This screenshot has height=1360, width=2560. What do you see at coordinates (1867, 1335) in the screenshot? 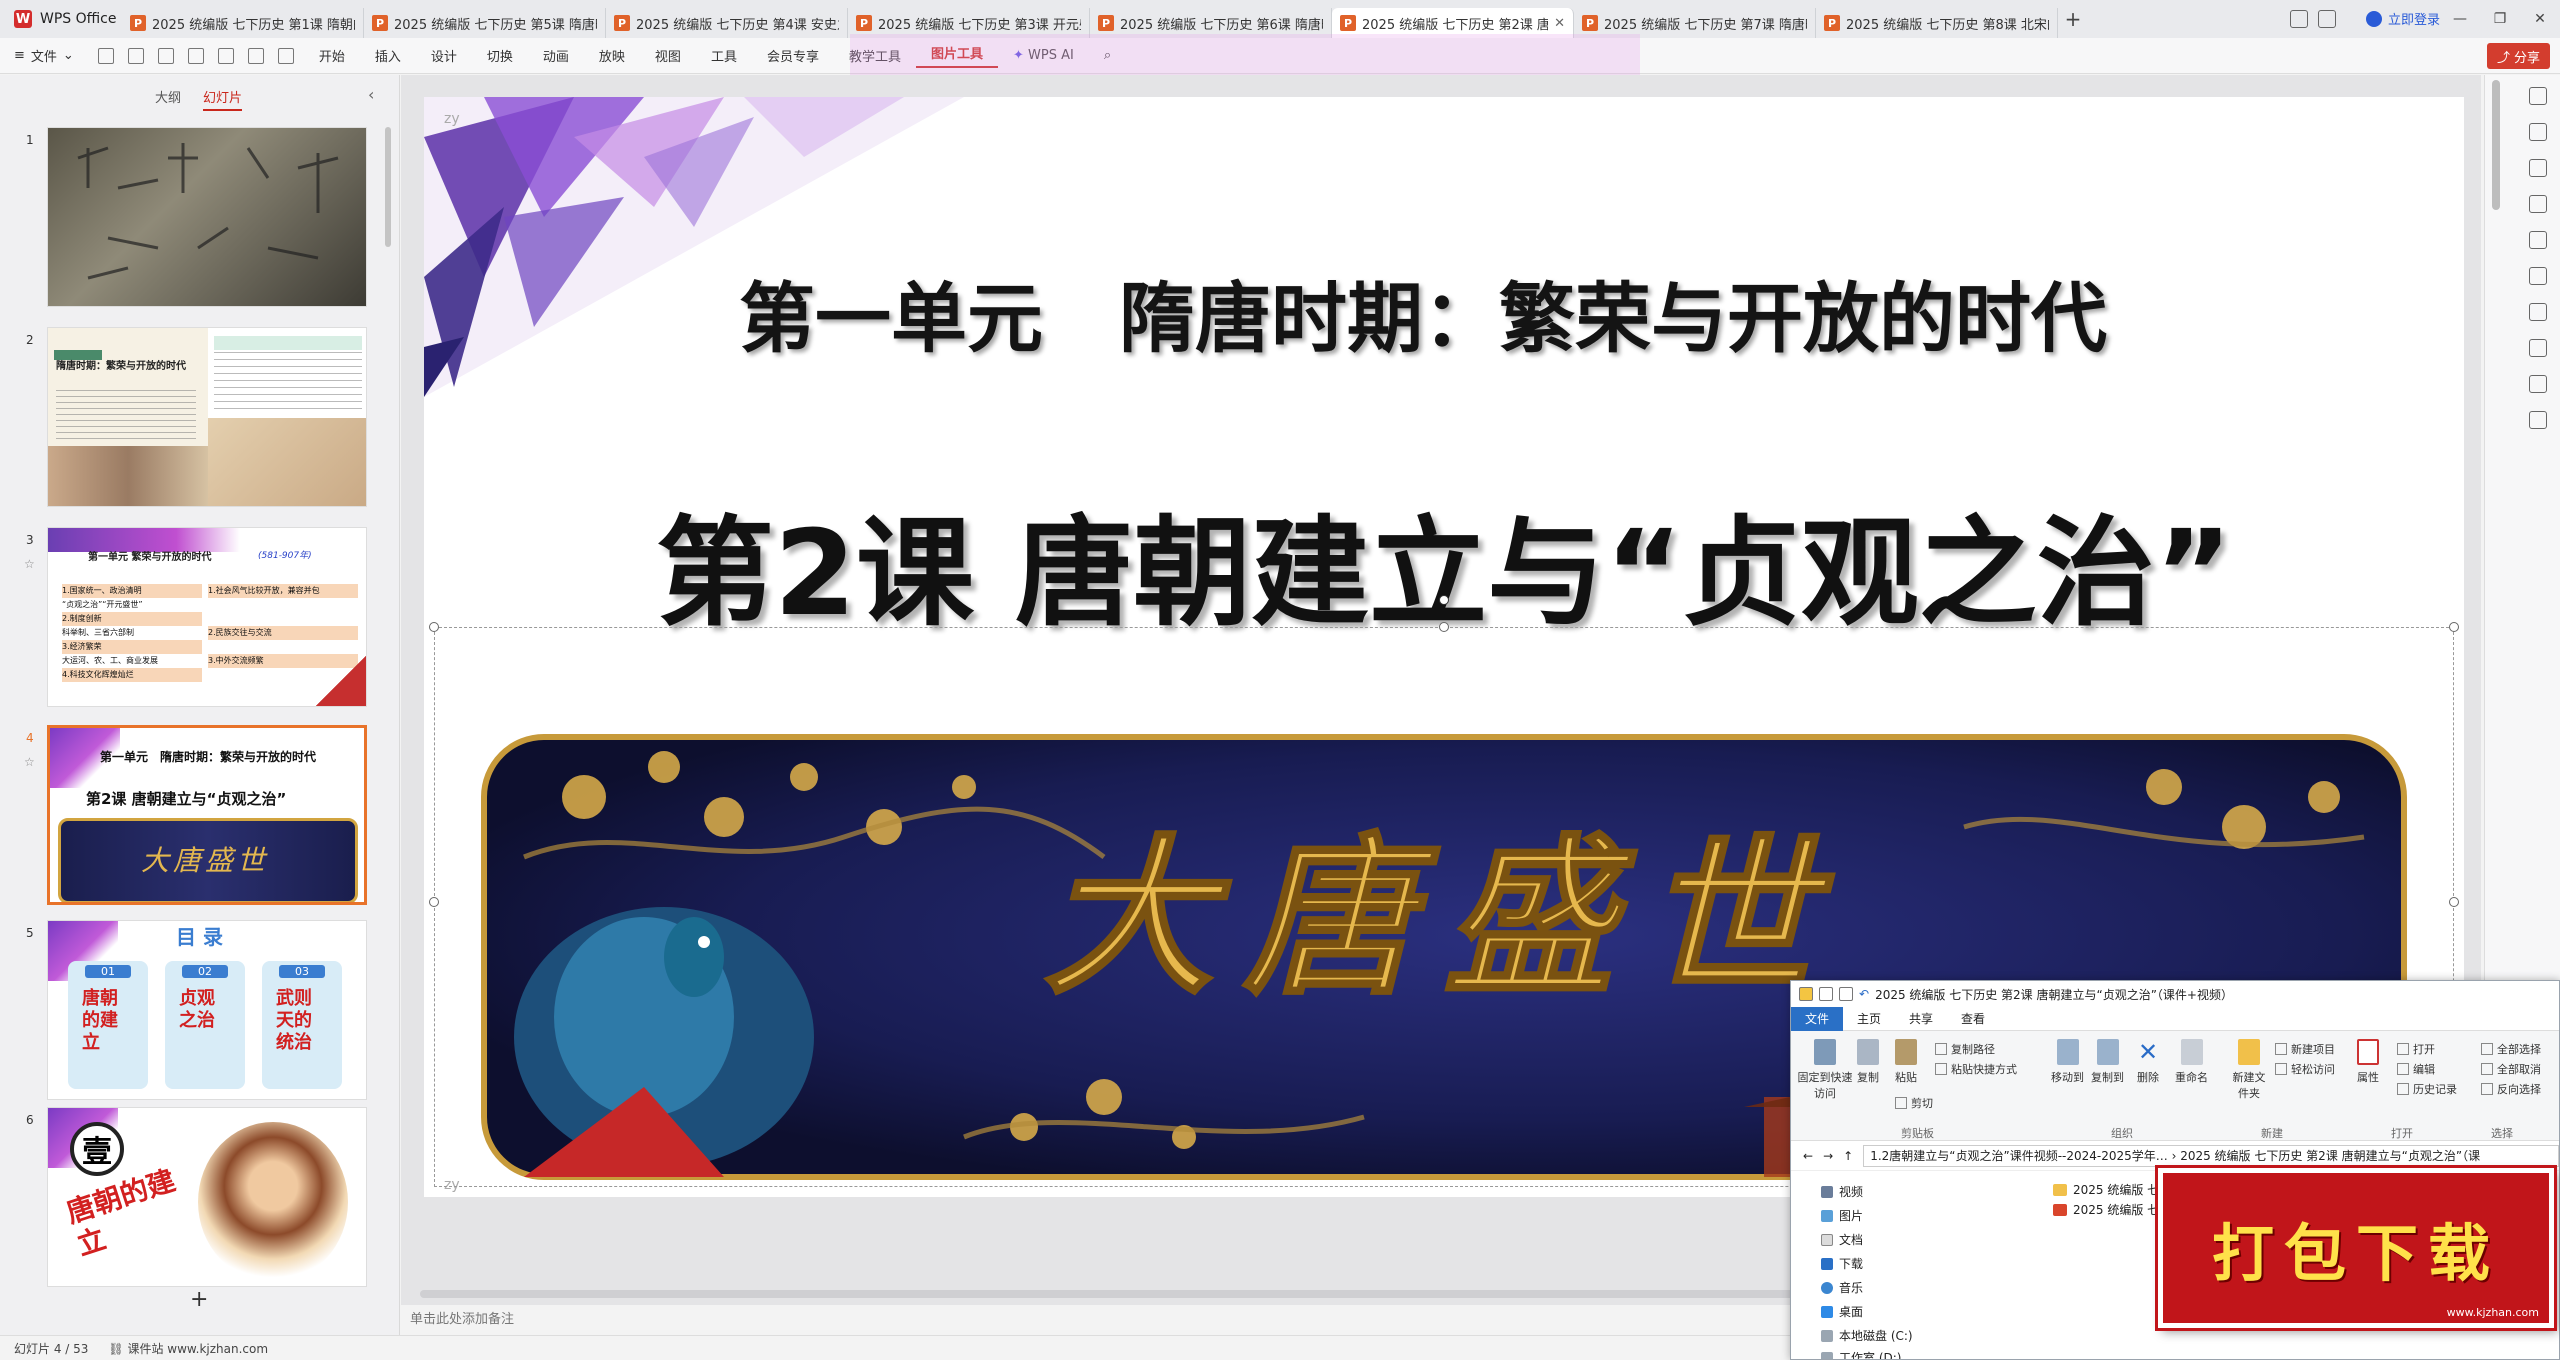
I see `nav-drive-c: 本地磁盘 (C:)` at bounding box center [1867, 1335].